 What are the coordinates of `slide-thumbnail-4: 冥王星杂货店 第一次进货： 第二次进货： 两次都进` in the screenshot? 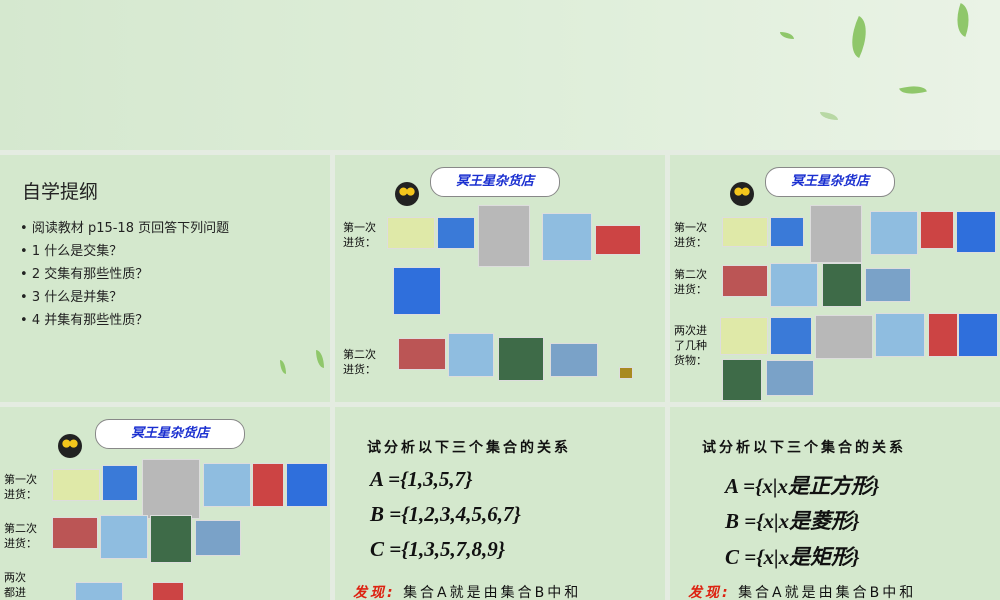 It's located at (165, 503).